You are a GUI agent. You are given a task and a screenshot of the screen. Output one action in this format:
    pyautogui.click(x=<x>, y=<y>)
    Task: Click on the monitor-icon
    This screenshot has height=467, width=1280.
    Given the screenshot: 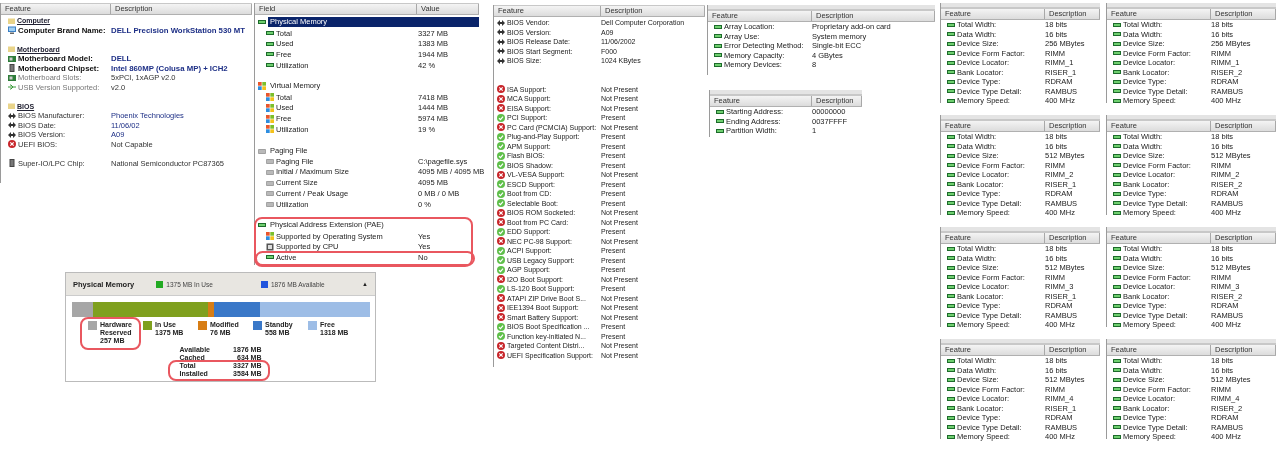 What is the action you would take?
    pyautogui.click(x=12, y=30)
    